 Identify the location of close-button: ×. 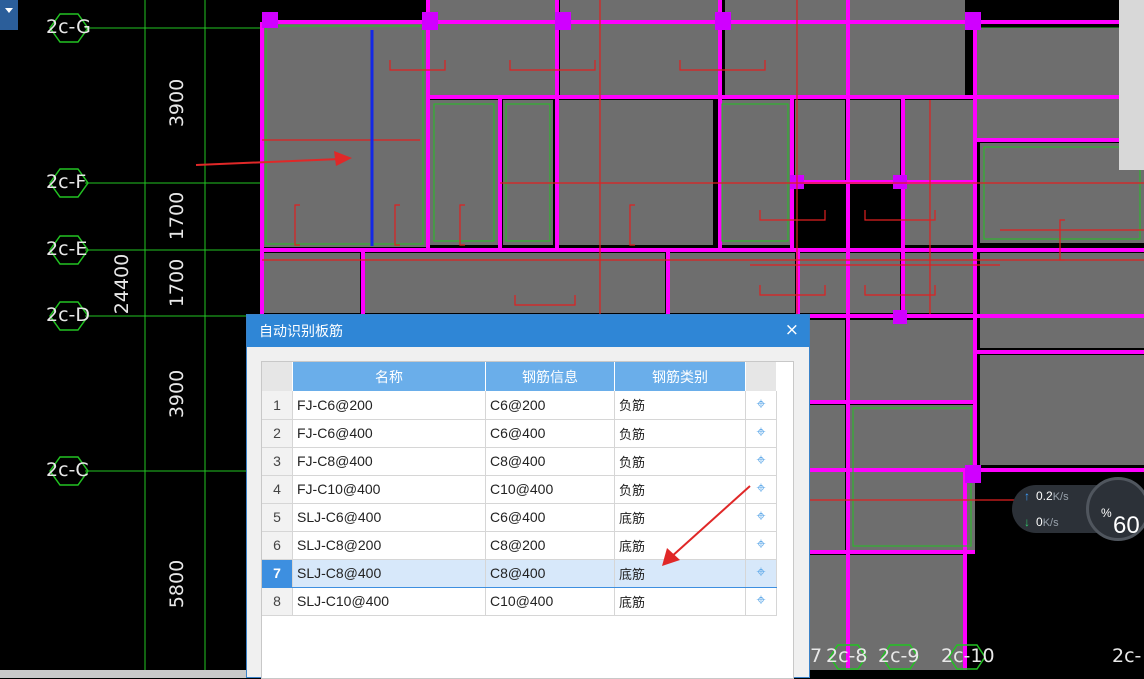
(792, 330).